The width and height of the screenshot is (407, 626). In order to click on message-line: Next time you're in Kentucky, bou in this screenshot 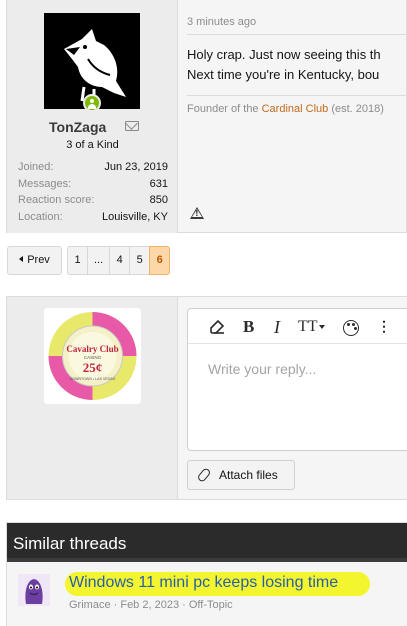, I will do `click(283, 74)`.